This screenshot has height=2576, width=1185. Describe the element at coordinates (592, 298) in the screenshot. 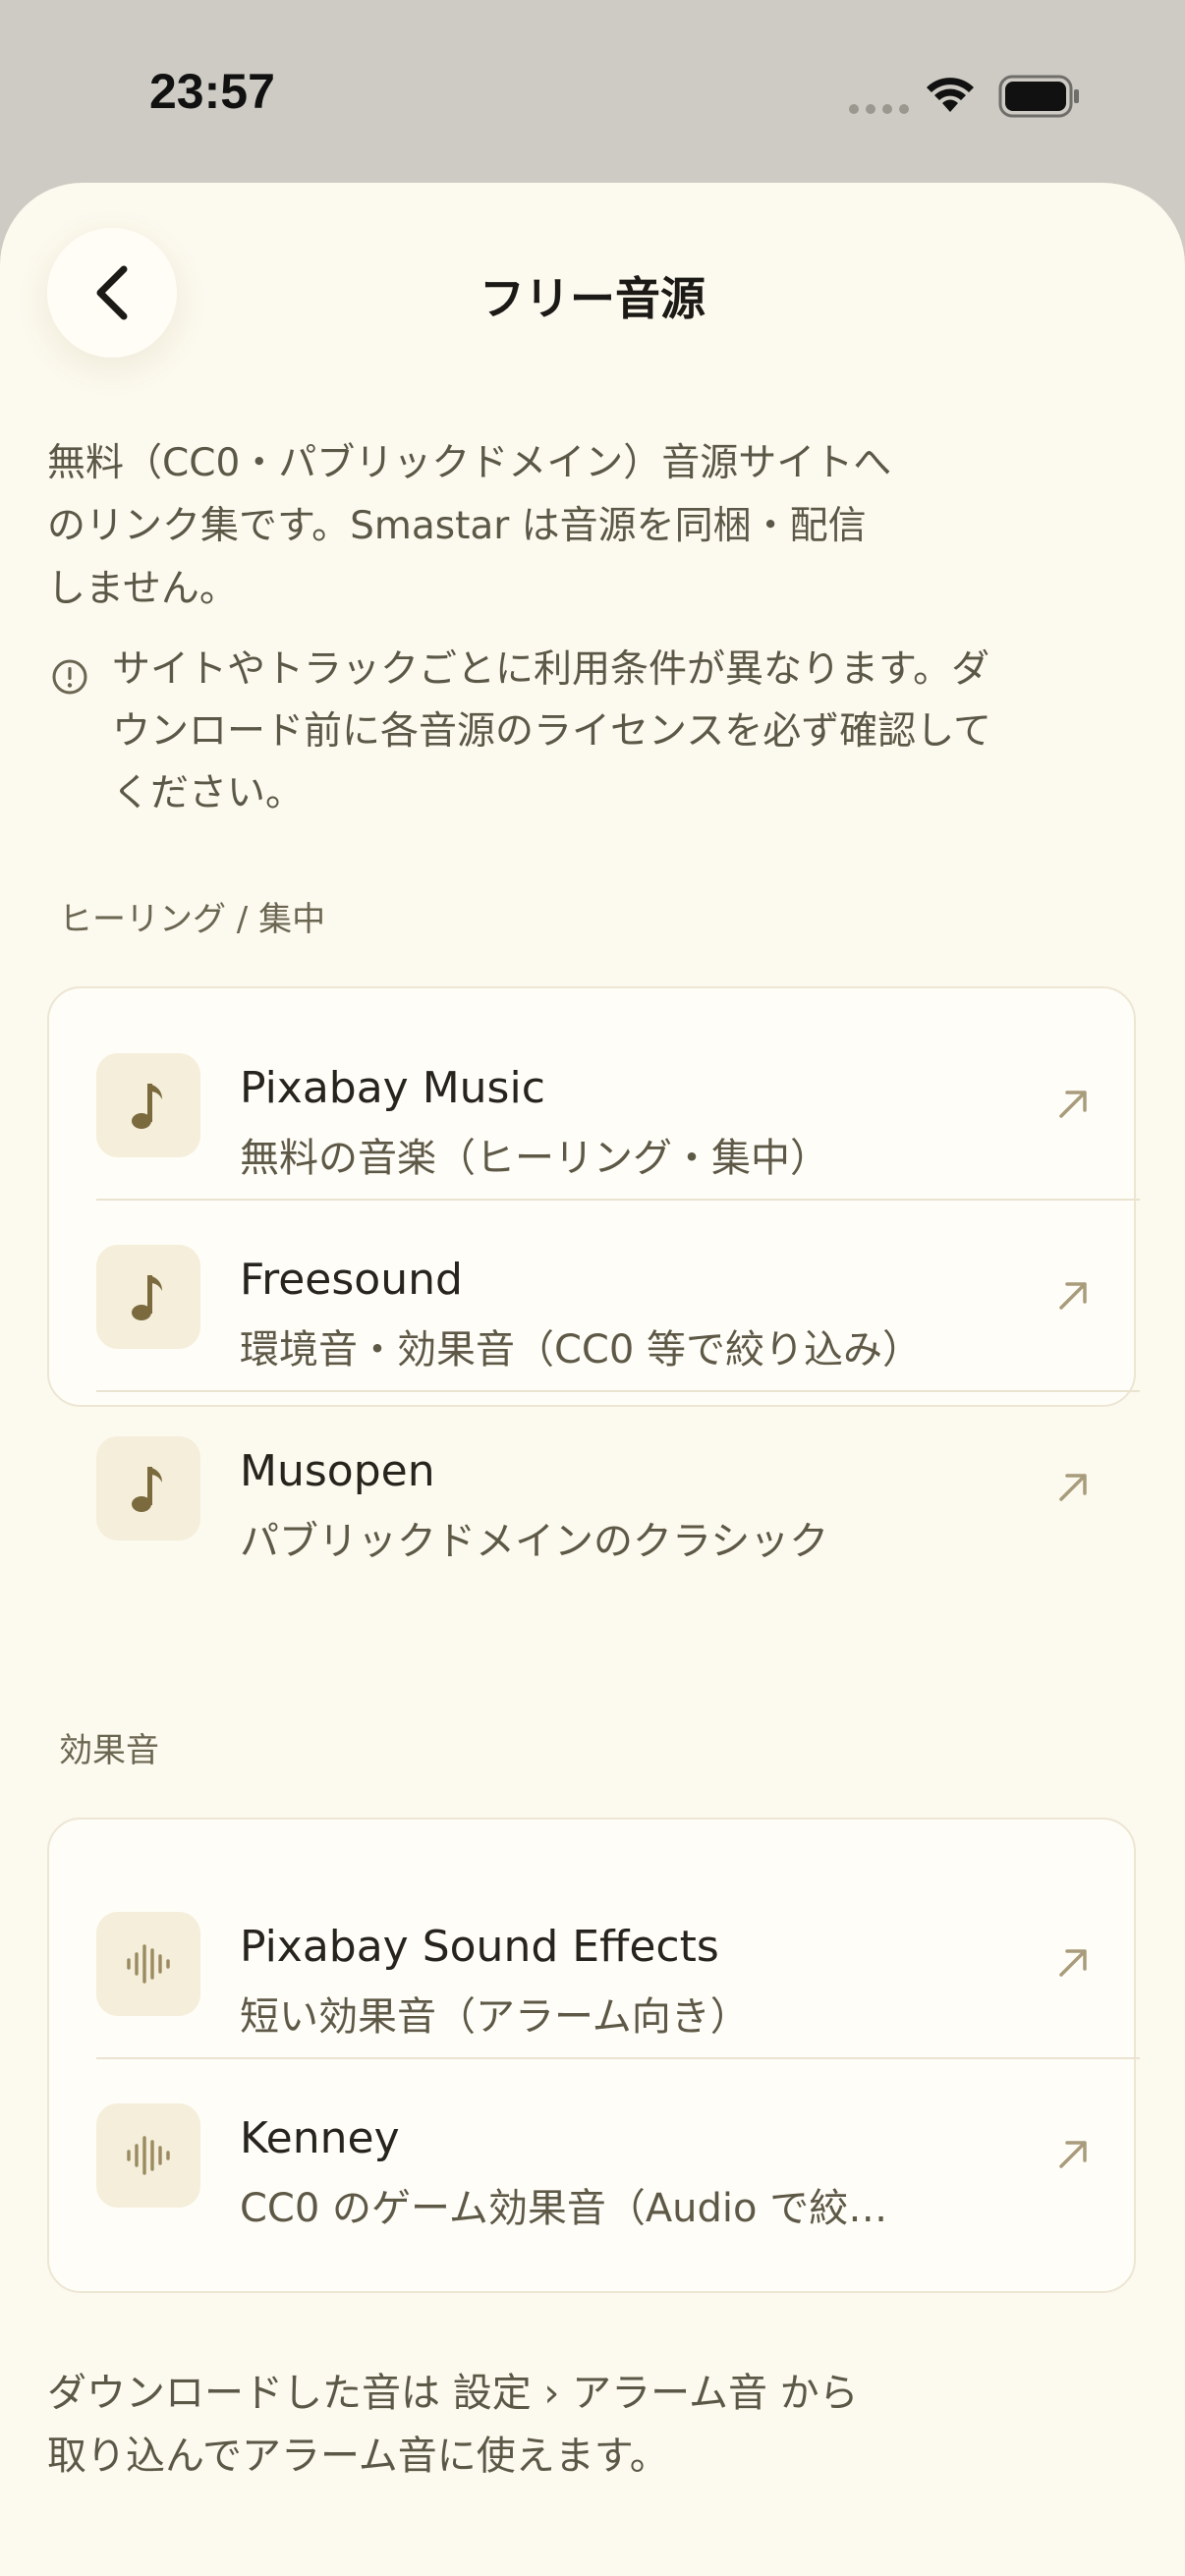

I see `page-title: フリー音源` at that location.